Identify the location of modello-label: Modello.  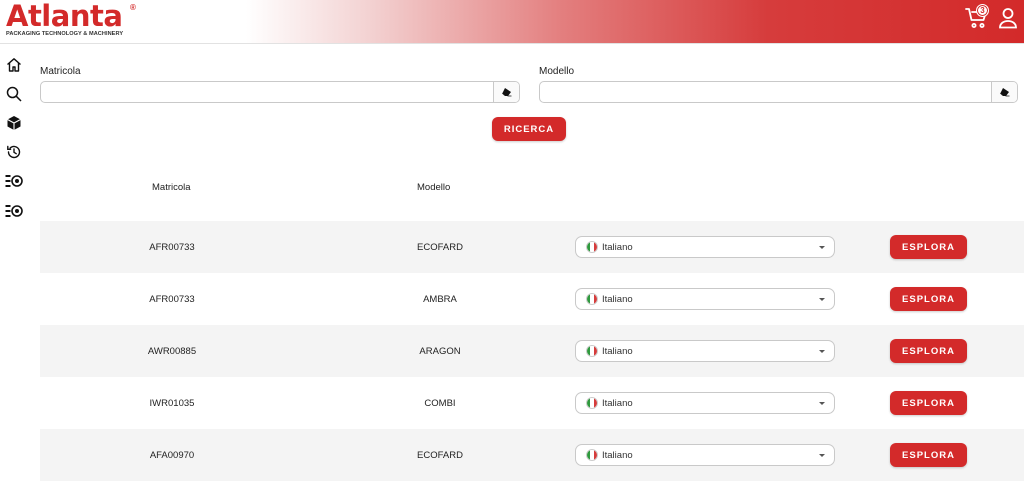
(557, 71).